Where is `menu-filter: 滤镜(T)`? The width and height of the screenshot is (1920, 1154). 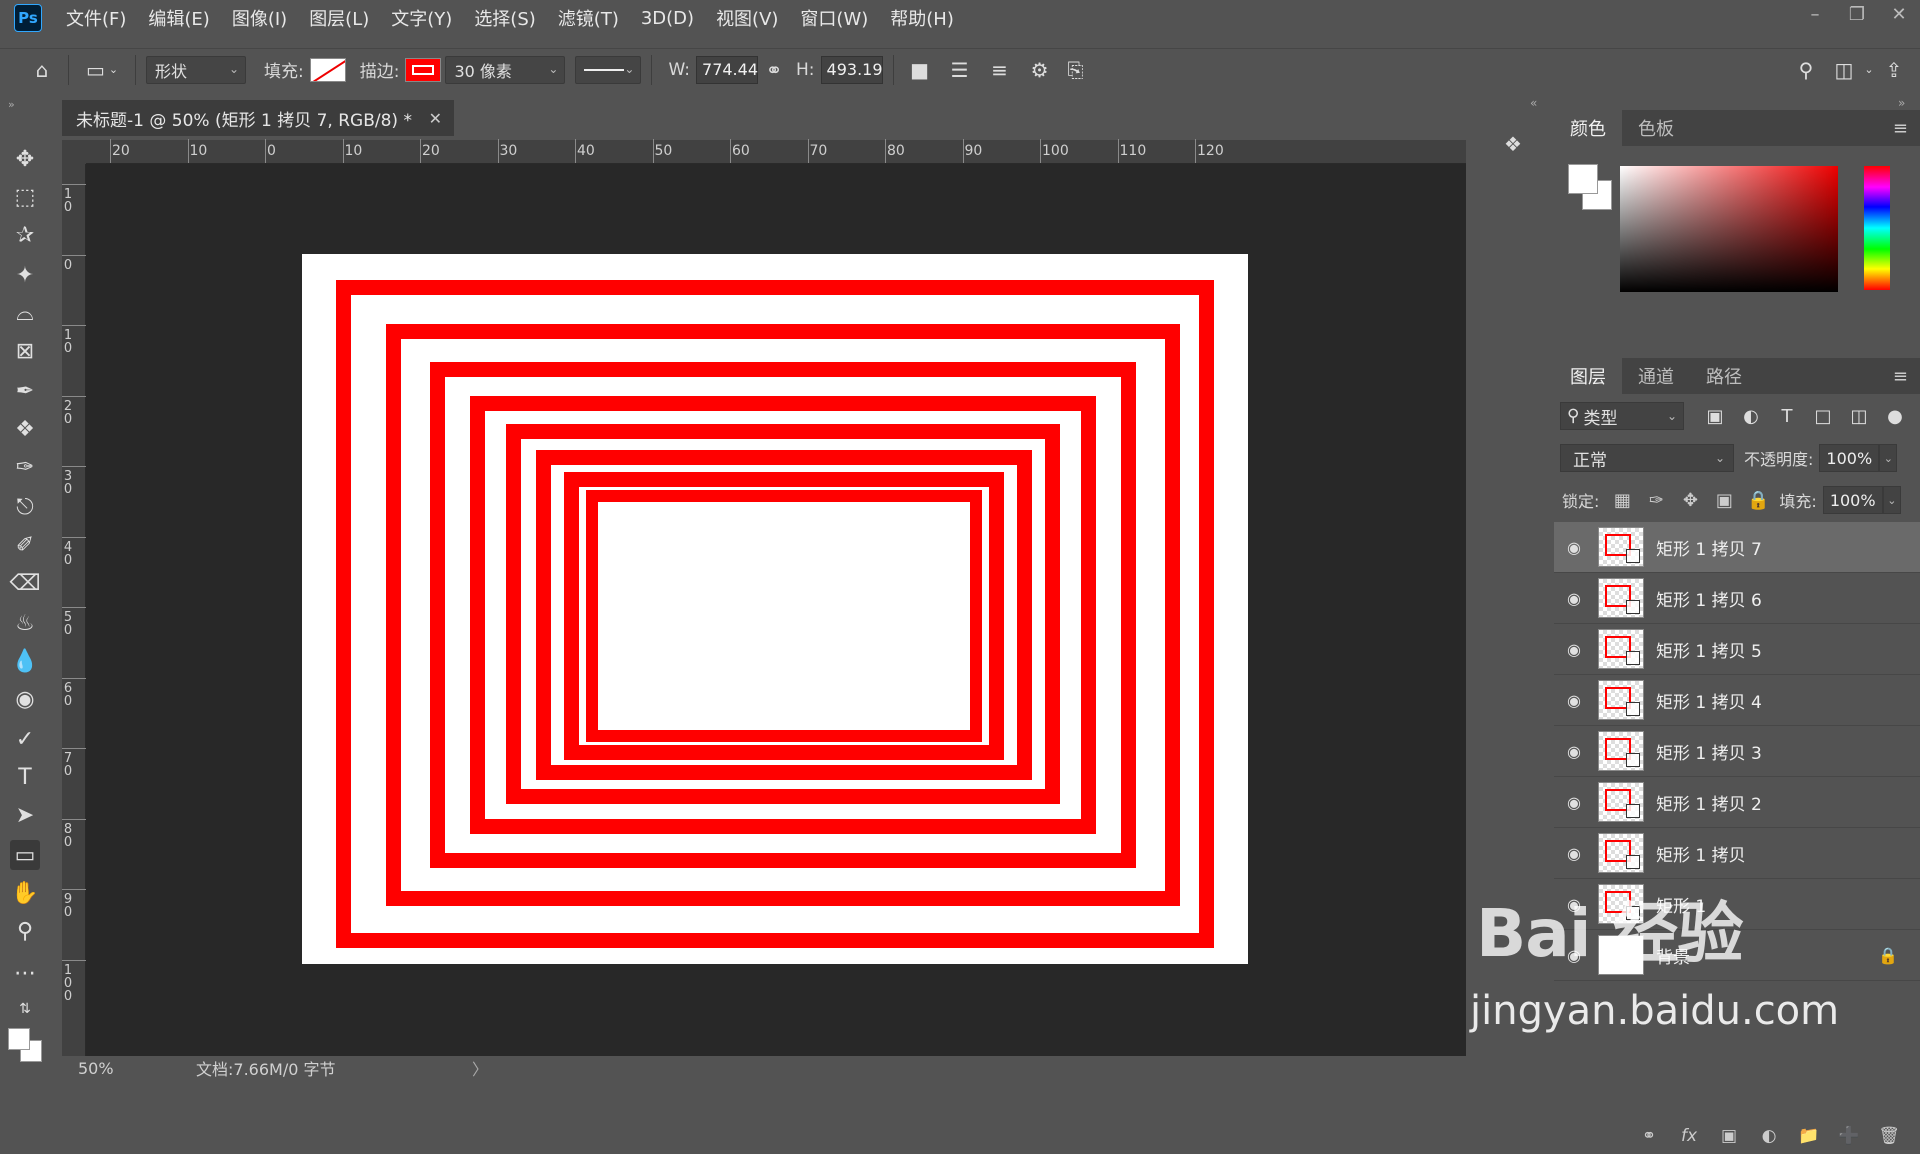
menu-filter: 滤镜(T) is located at coordinates (588, 18).